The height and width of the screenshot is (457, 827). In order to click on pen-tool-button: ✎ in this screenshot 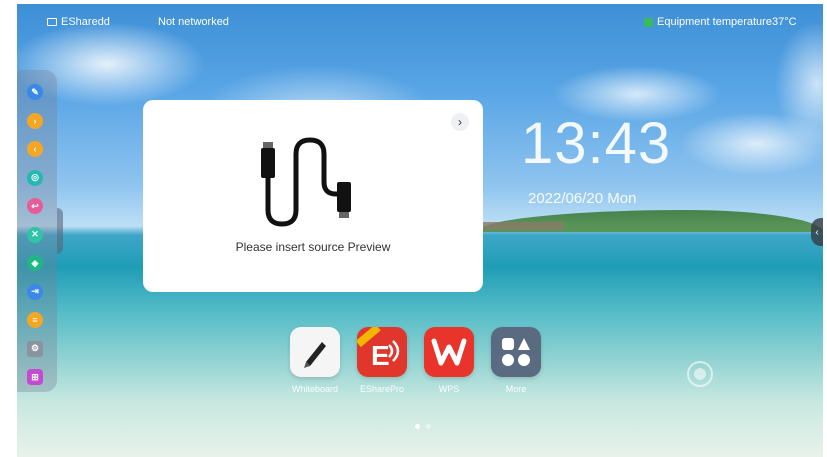, I will do `click(35, 92)`.